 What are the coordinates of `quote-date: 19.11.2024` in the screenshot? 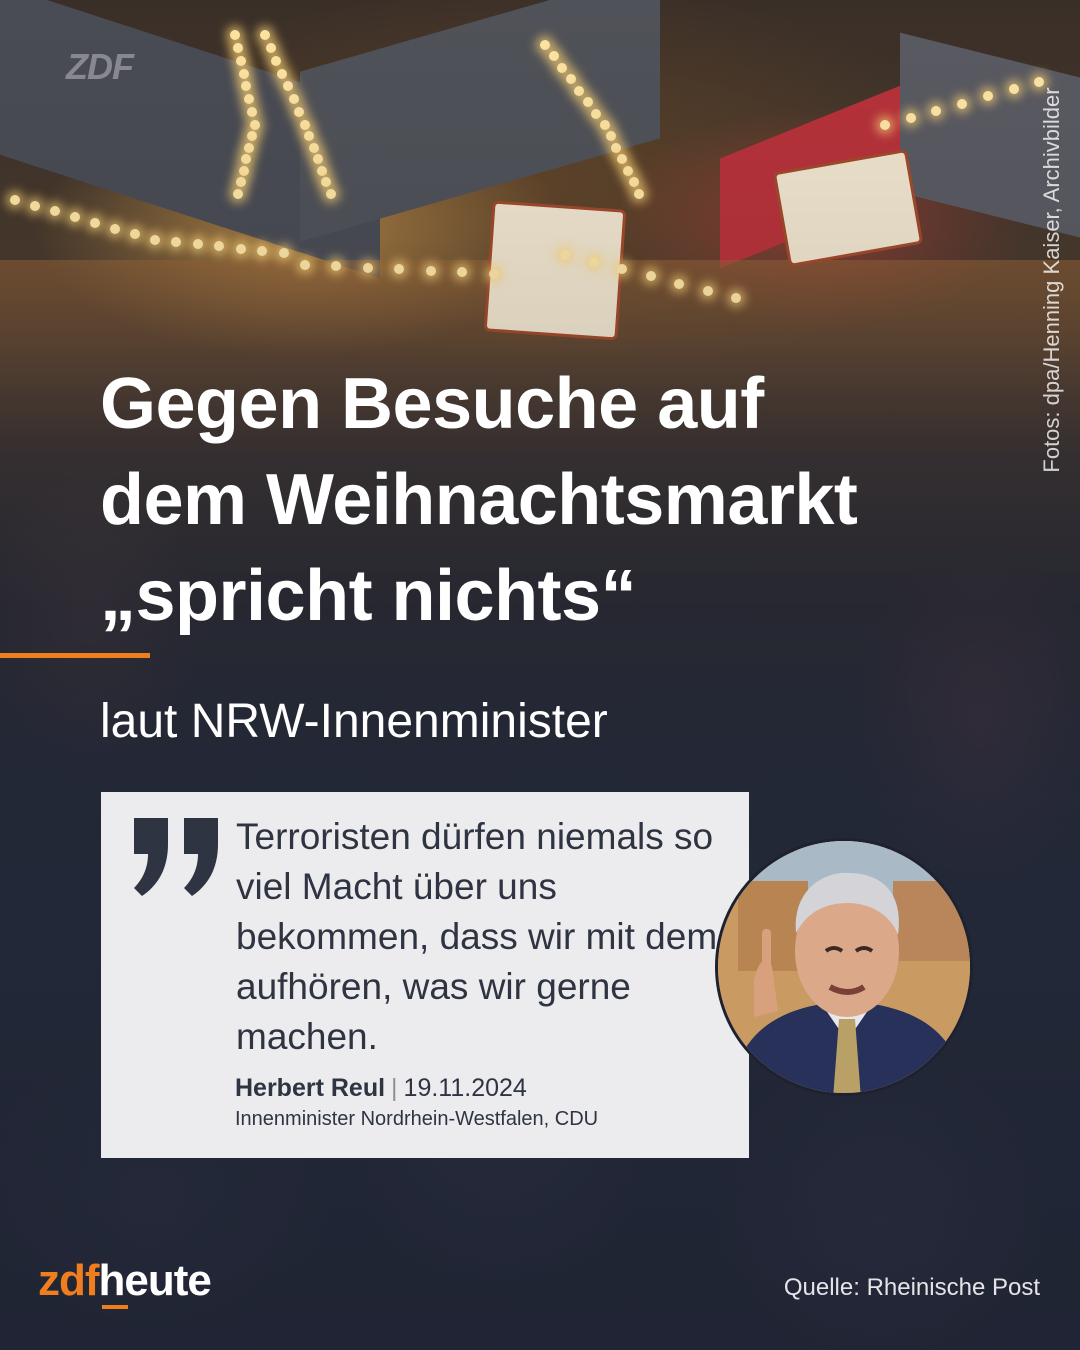 It's located at (465, 1088).